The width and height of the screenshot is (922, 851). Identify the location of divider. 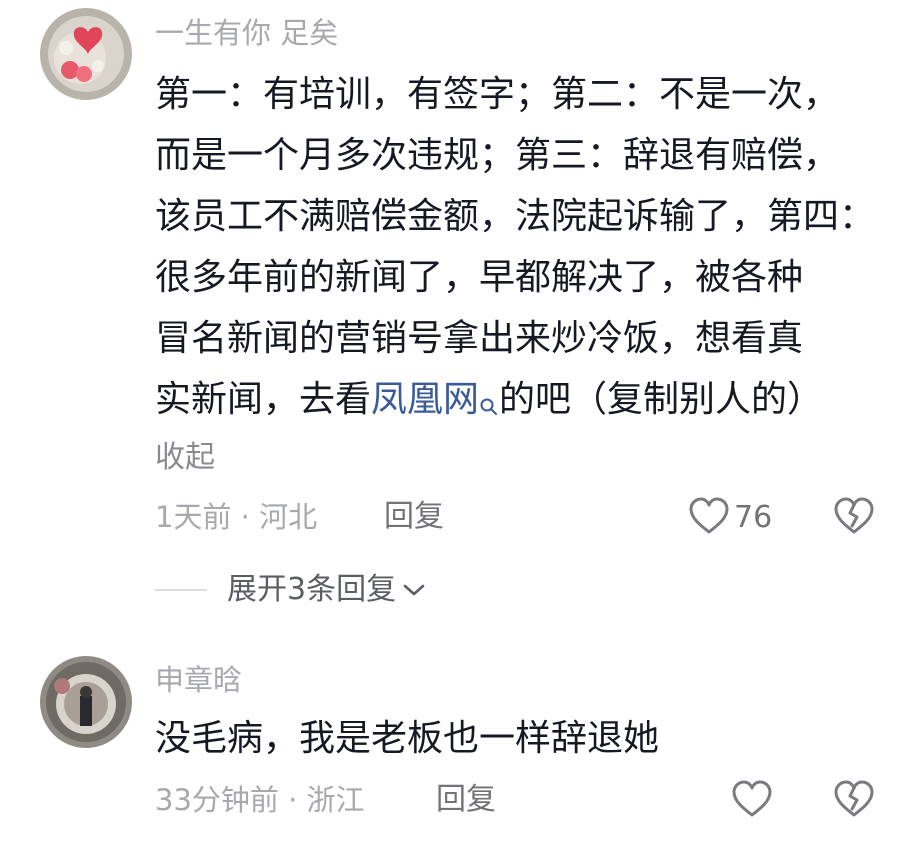
(181, 590).